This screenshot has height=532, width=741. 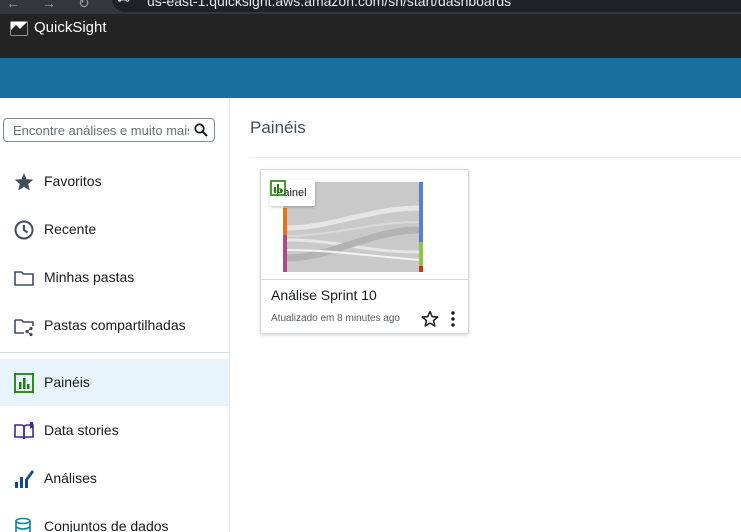 What do you see at coordinates (70, 229) in the screenshot?
I see `sidebar-item-label: Recente` at bounding box center [70, 229].